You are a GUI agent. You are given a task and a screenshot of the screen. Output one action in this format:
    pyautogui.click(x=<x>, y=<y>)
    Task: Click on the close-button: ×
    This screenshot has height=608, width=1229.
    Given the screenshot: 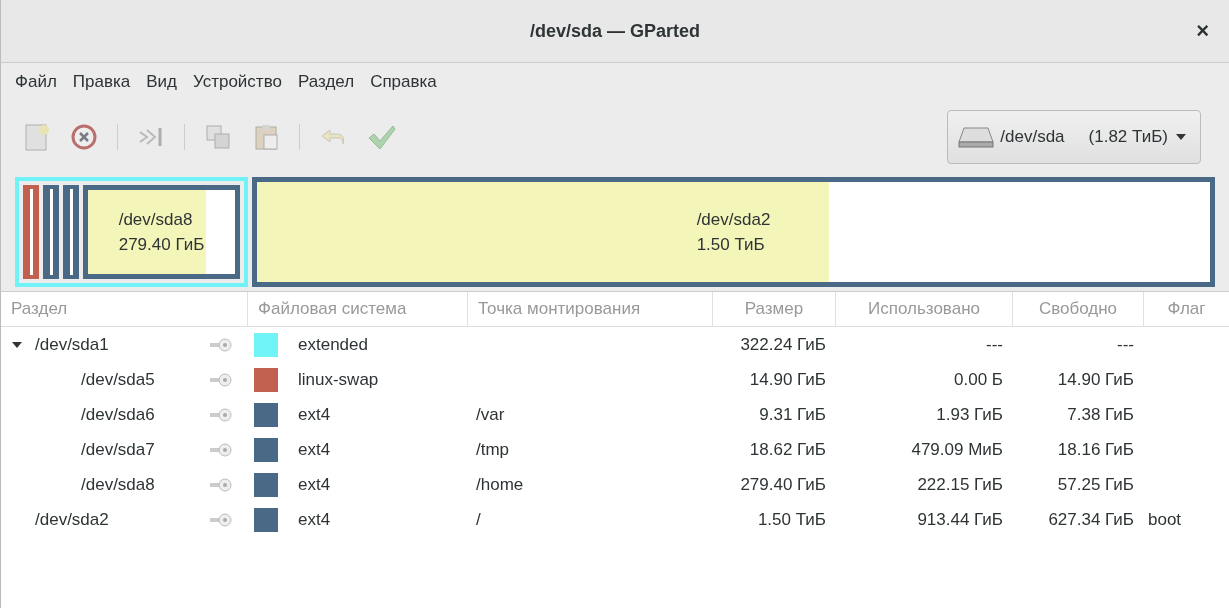 What is the action you would take?
    pyautogui.click(x=1202, y=31)
    